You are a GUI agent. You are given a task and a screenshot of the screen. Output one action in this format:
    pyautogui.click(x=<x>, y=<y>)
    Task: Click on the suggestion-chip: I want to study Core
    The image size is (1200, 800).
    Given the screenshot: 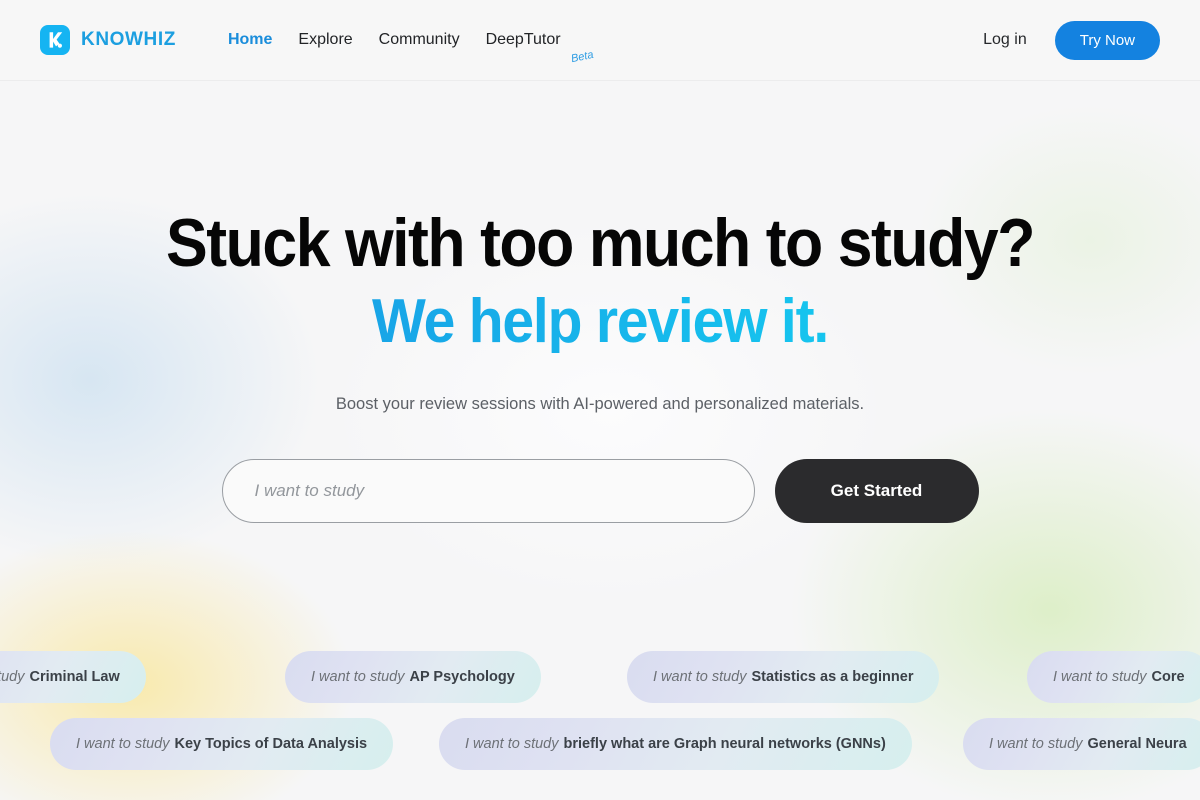 What is the action you would take?
    pyautogui.click(x=1113, y=677)
    